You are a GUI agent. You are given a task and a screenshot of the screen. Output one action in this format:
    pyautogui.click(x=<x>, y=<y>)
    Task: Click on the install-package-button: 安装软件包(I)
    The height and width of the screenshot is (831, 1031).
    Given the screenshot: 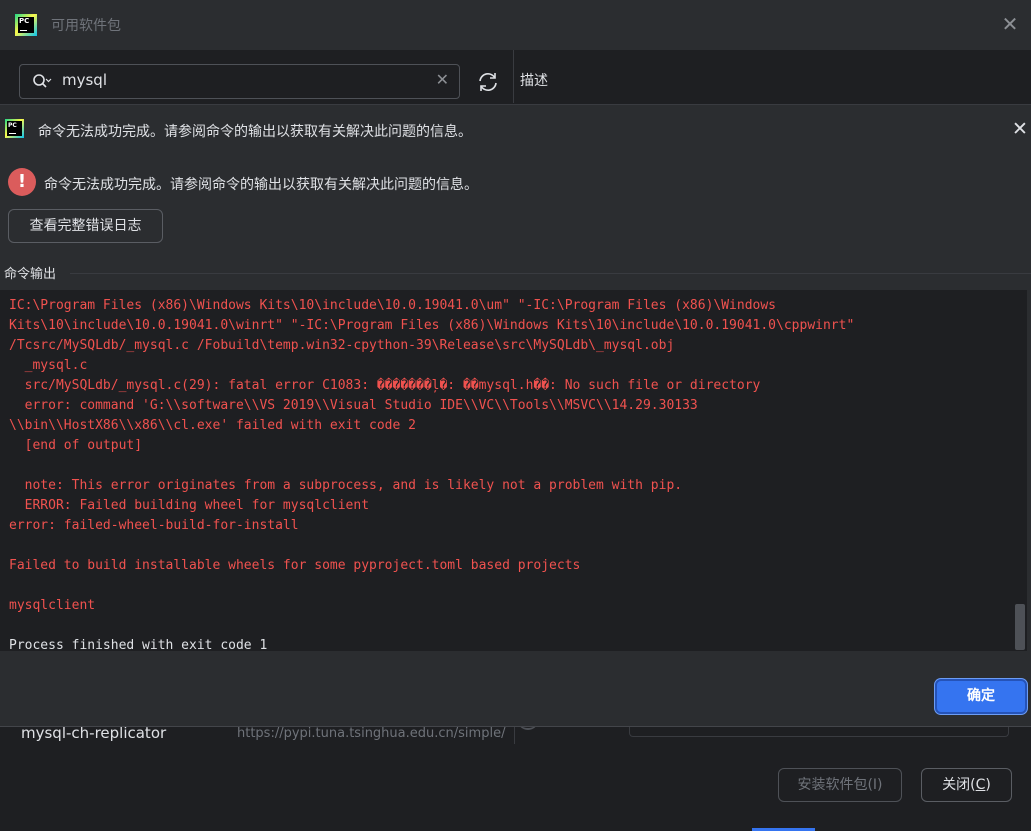 What is the action you would take?
    pyautogui.click(x=840, y=785)
    